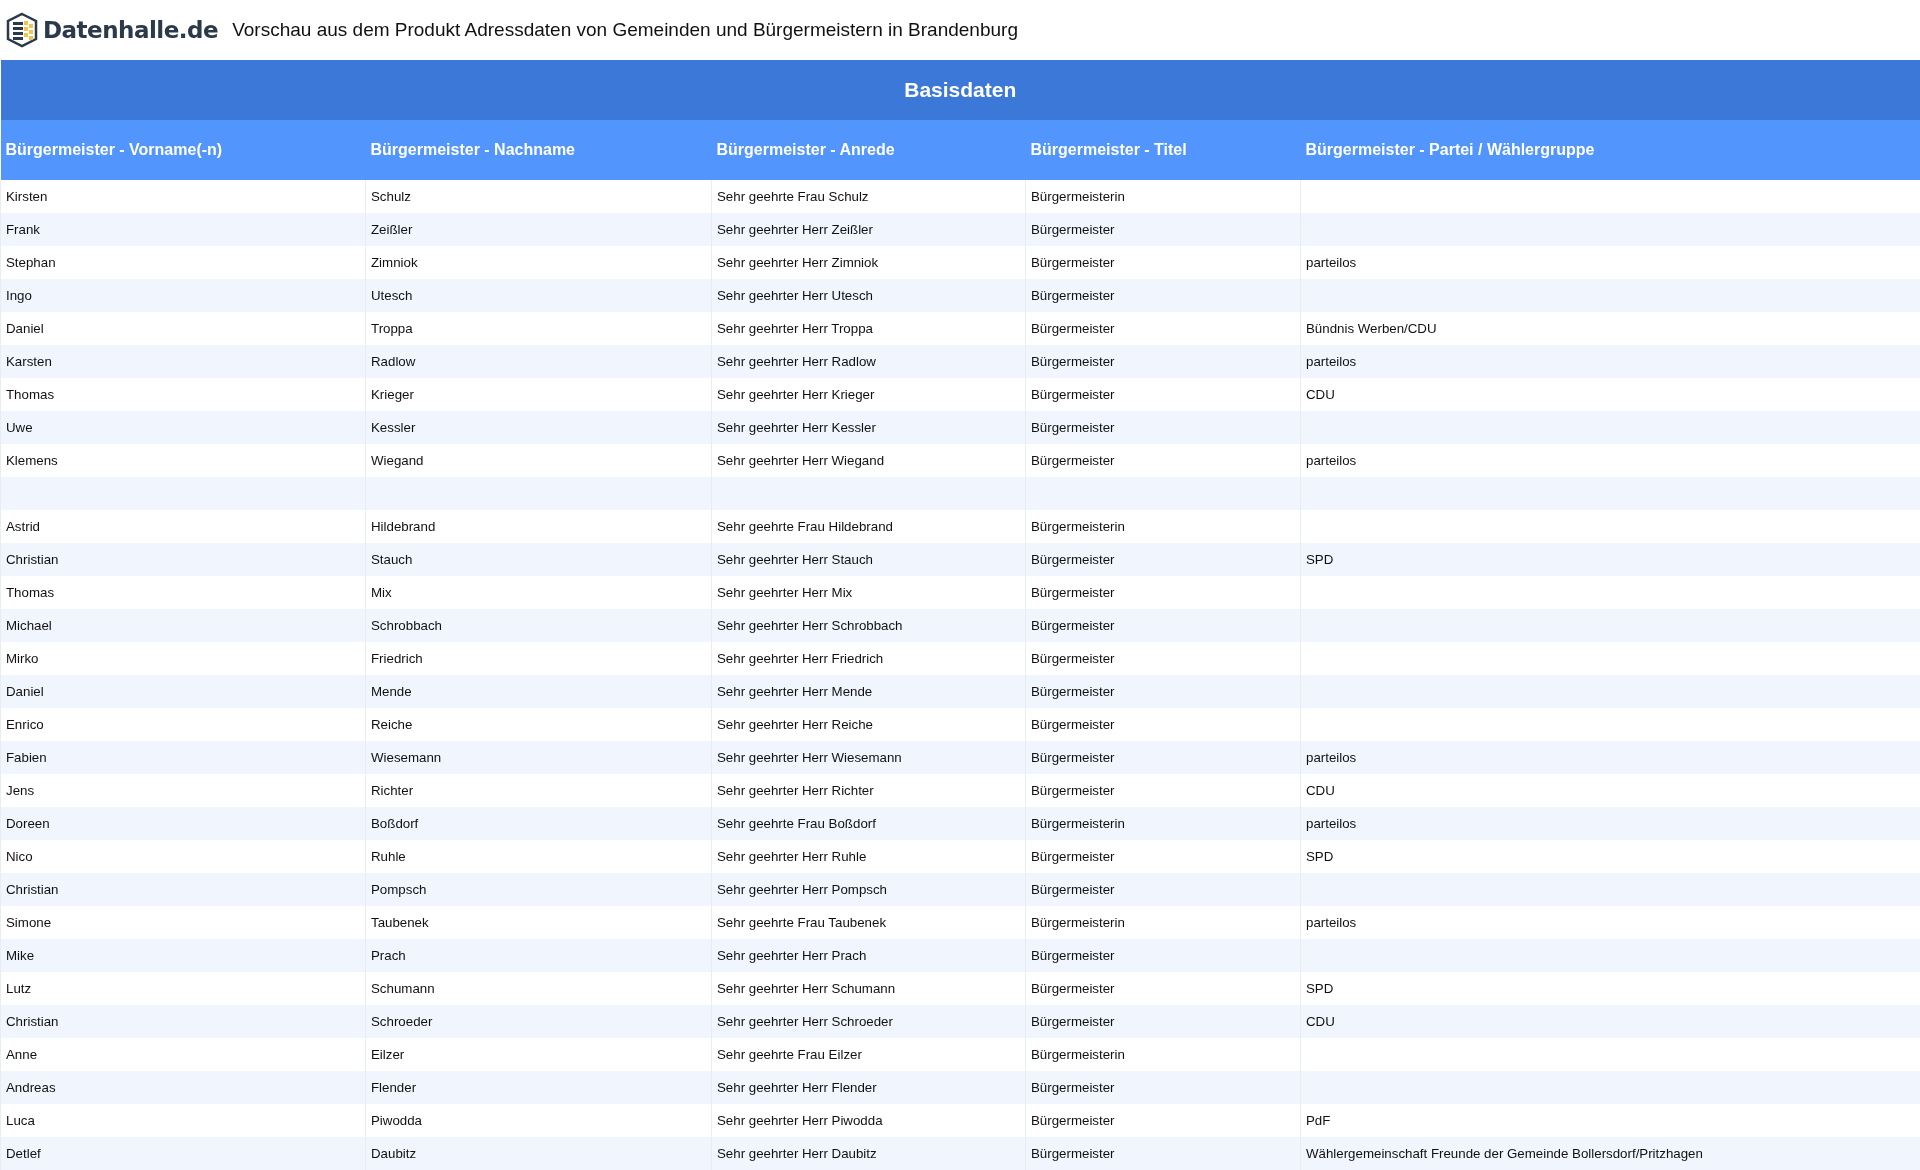 This screenshot has width=1920, height=1170. What do you see at coordinates (183, 262) in the screenshot?
I see `table-cell: Stephan` at bounding box center [183, 262].